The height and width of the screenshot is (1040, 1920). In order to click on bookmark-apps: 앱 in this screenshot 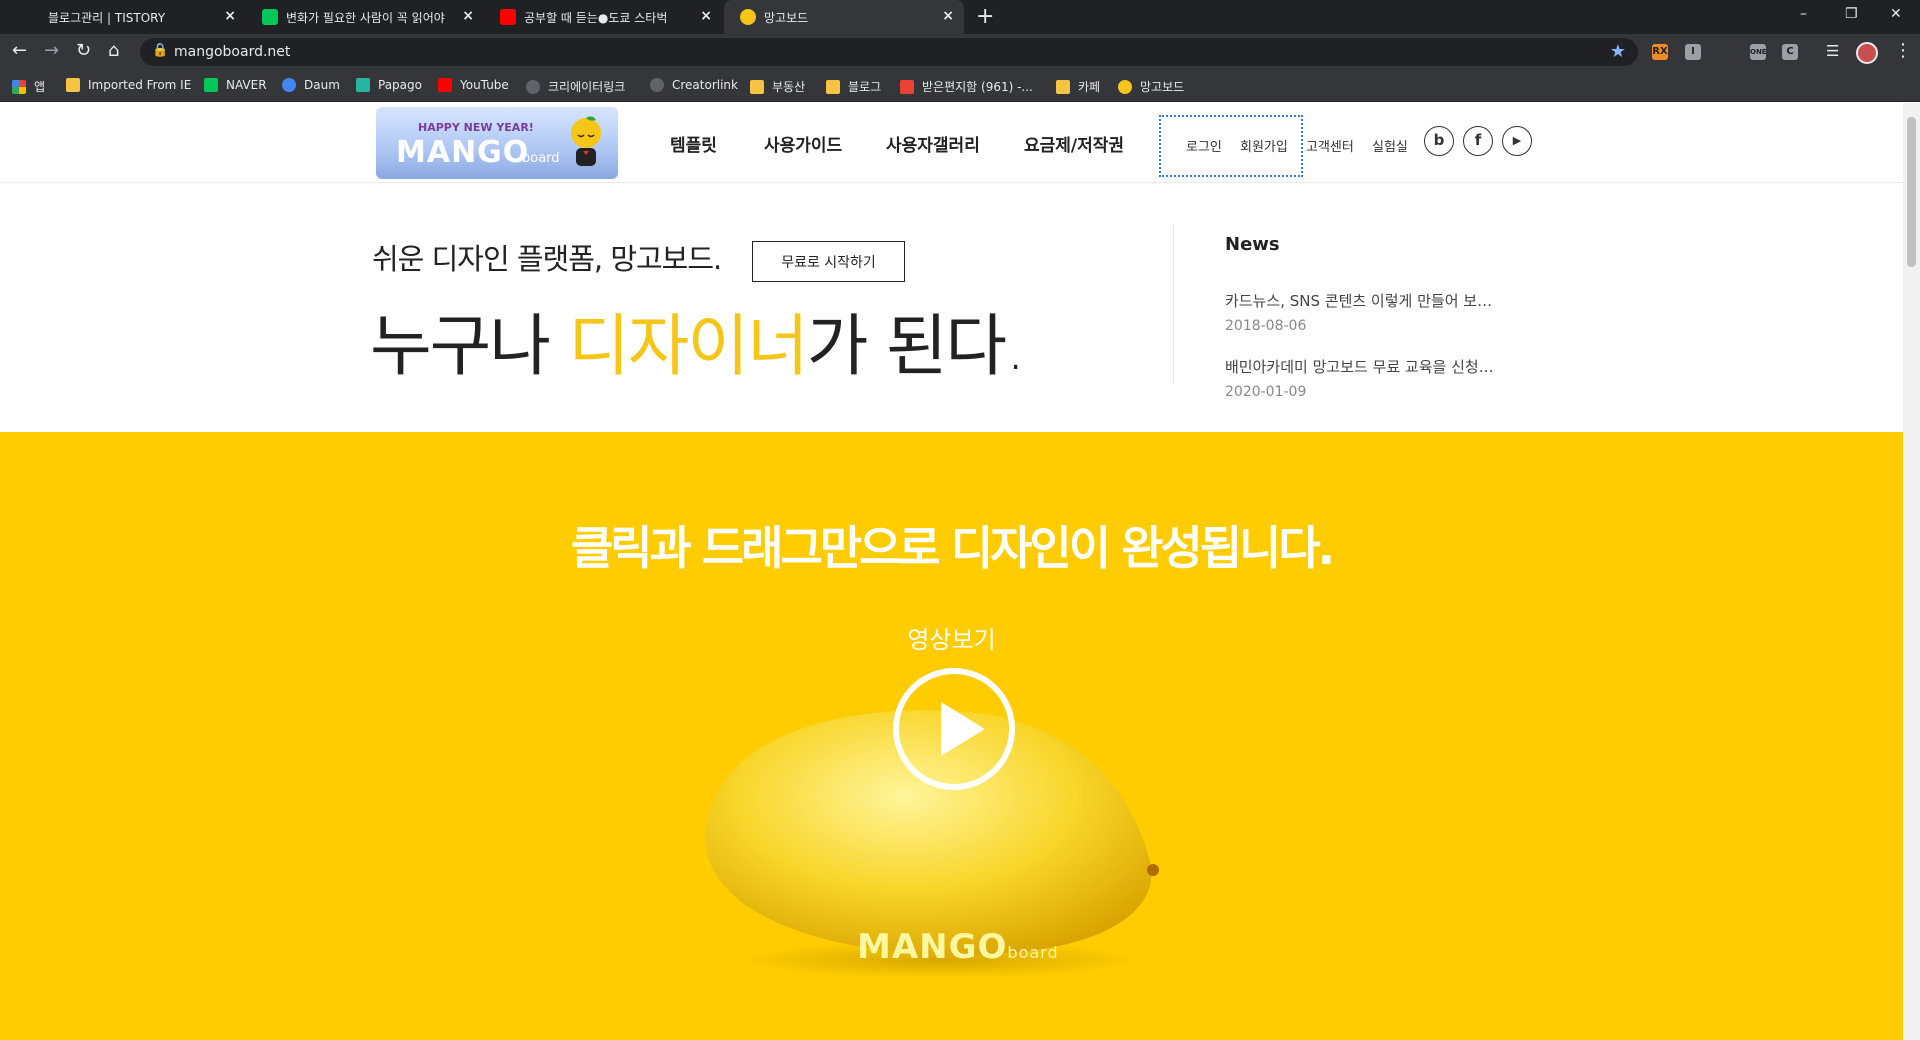, I will do `click(28, 86)`.